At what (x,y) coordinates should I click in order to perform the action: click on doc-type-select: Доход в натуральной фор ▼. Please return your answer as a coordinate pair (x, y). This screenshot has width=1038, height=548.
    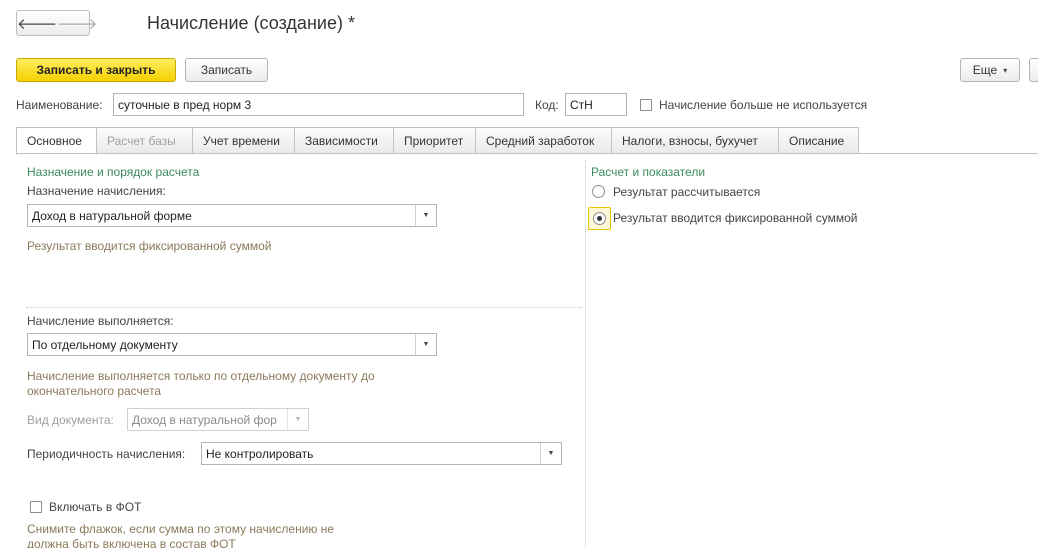
    Looking at the image, I should click on (218, 419).